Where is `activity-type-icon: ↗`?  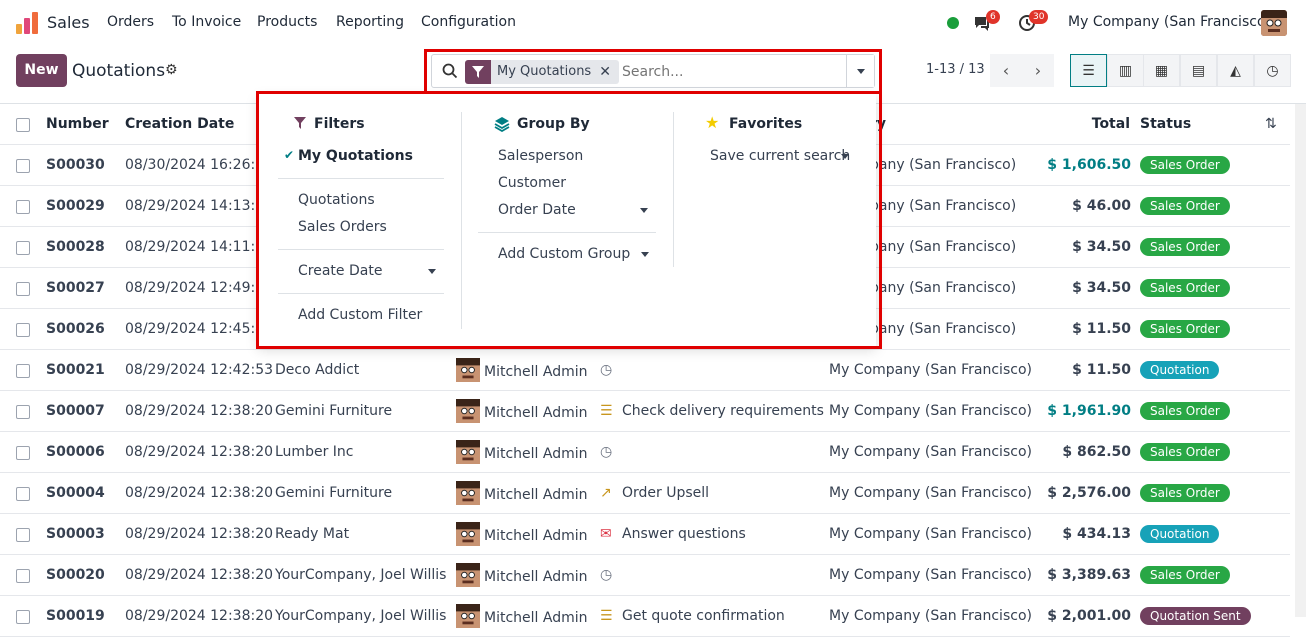
activity-type-icon: ↗ is located at coordinates (606, 493).